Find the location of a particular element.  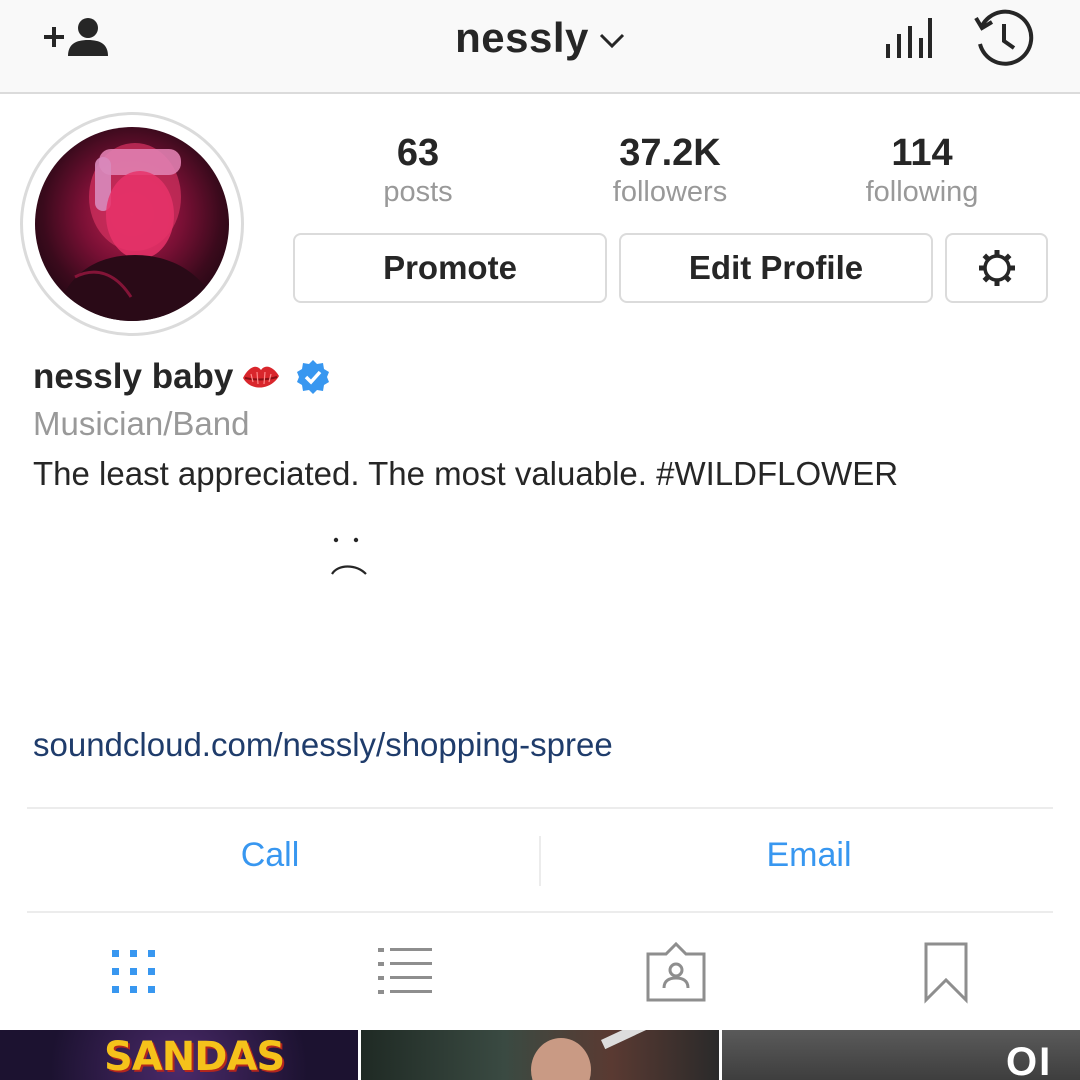

edit-profile-button: Edit Profile is located at coordinates (776, 268).